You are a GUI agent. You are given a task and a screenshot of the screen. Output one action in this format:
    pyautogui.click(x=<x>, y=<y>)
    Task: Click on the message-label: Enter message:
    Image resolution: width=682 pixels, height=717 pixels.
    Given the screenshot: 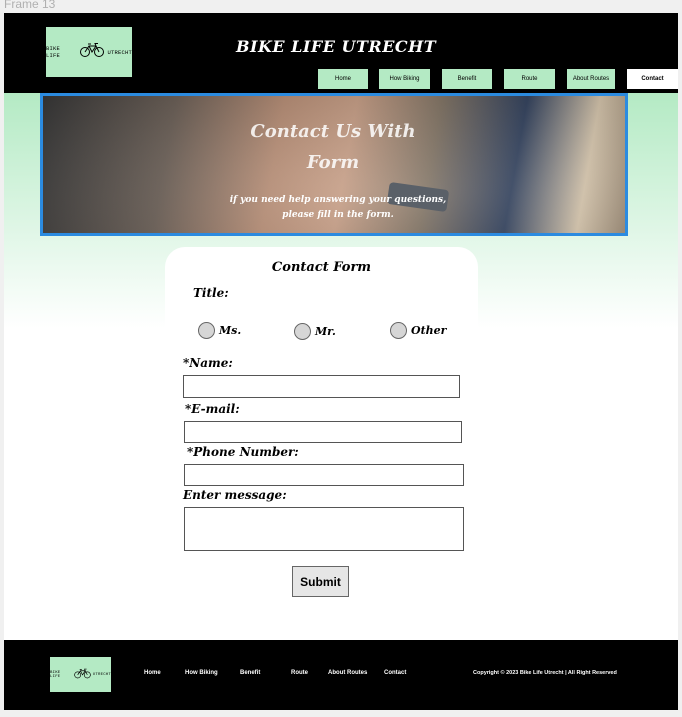 What is the action you would take?
    pyautogui.click(x=235, y=495)
    